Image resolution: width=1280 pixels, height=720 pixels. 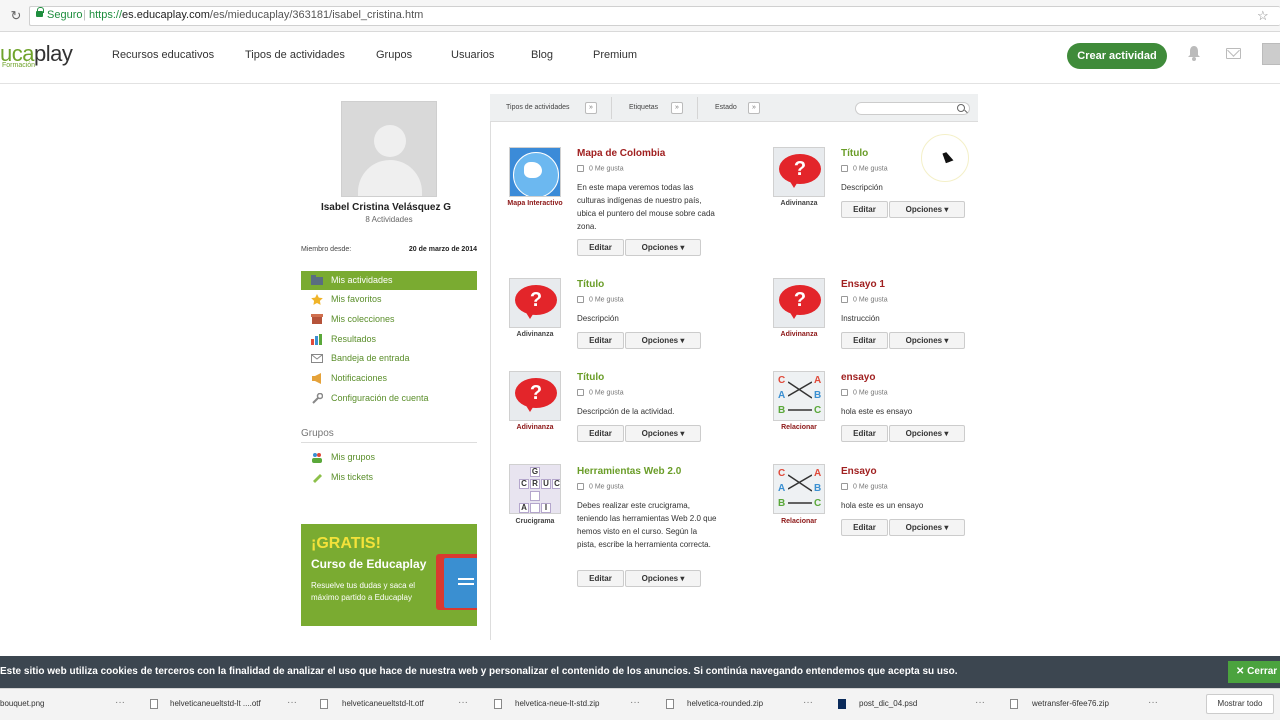 What do you see at coordinates (389, 398) in the screenshot?
I see `sidebar-item-configuracion: Configuración de cuenta` at bounding box center [389, 398].